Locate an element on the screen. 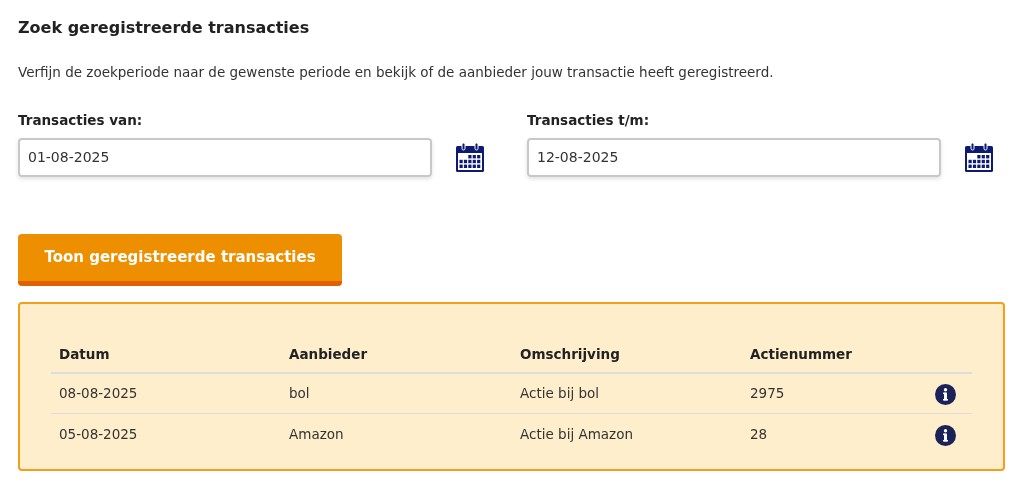 Image resolution: width=1015 pixels, height=490 pixels. table-cell: 05-08-2025 is located at coordinates (98, 433).